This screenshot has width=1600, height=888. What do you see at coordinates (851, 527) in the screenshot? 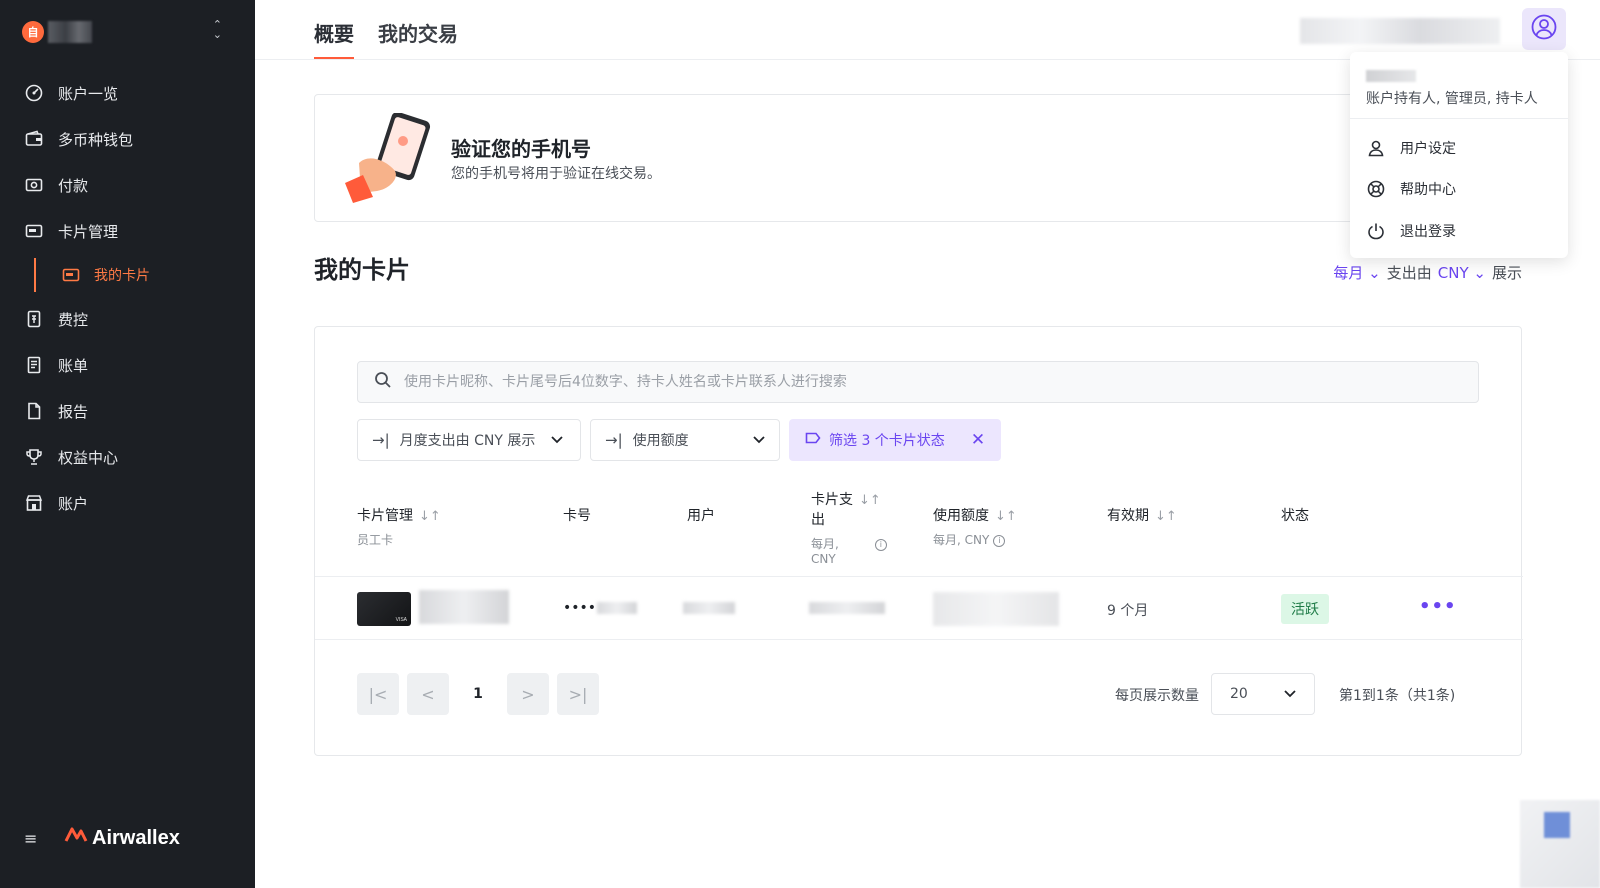
I see `col-card-spend: 卡片支 ↓↑ 出 每月, i CNY` at bounding box center [851, 527].